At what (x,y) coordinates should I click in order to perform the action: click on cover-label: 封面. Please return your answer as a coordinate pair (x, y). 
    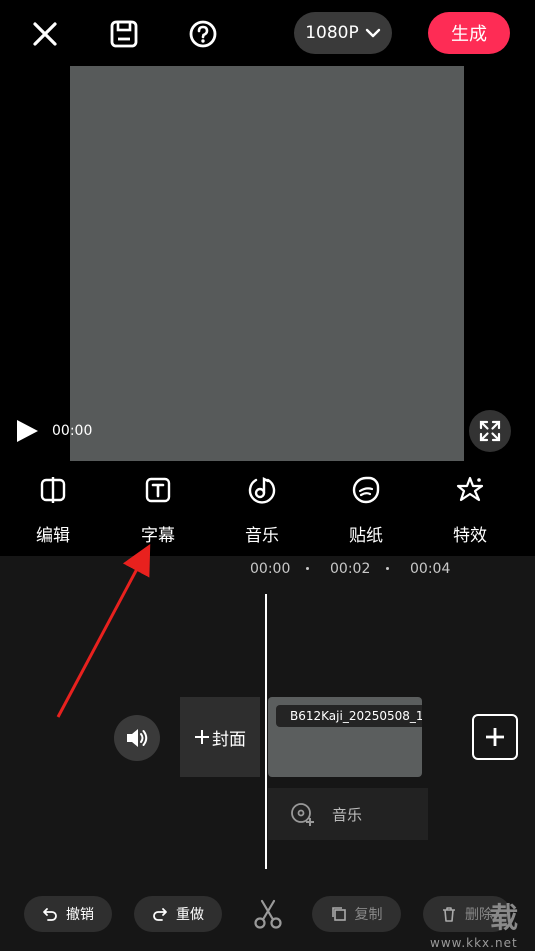
    Looking at the image, I should click on (229, 739).